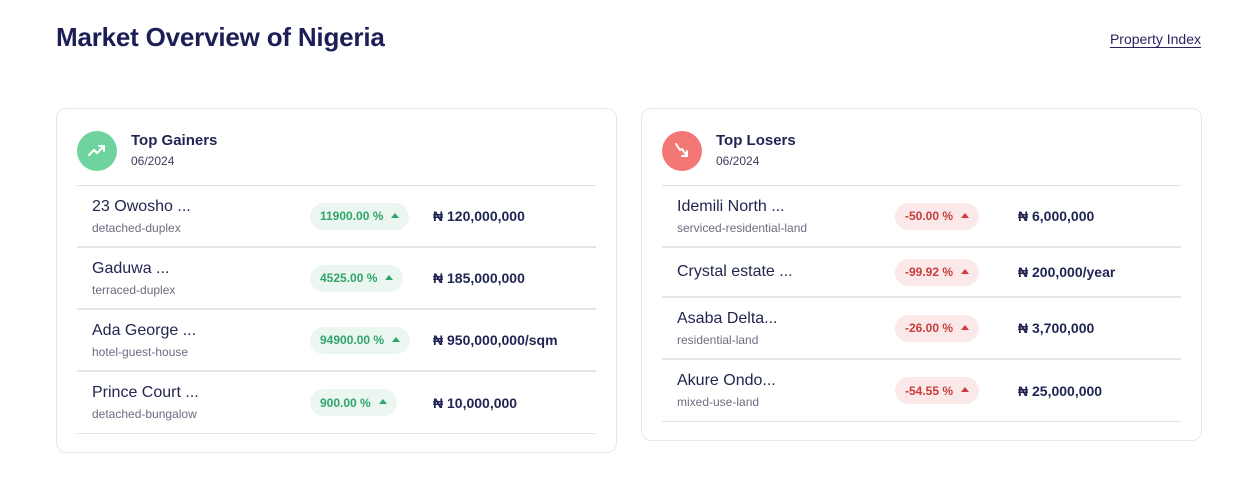 The image size is (1256, 504). I want to click on property-type: serviced-residential-land, so click(742, 227).